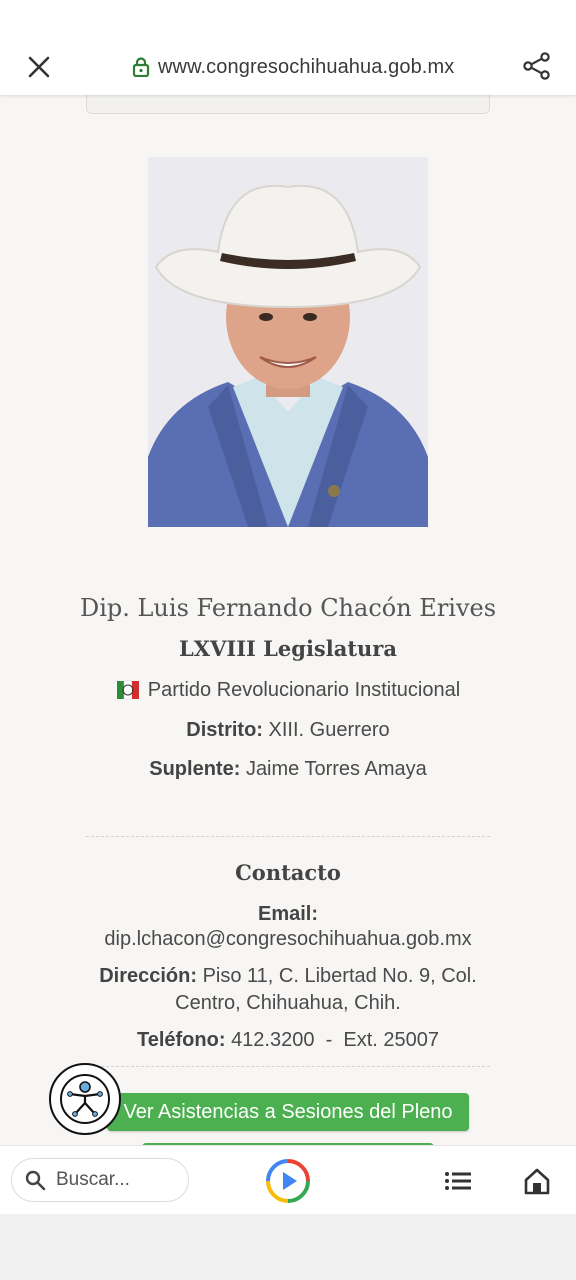 The image size is (576, 1280). What do you see at coordinates (329, 730) in the screenshot?
I see `distrito-value: XIII. Guerrero` at bounding box center [329, 730].